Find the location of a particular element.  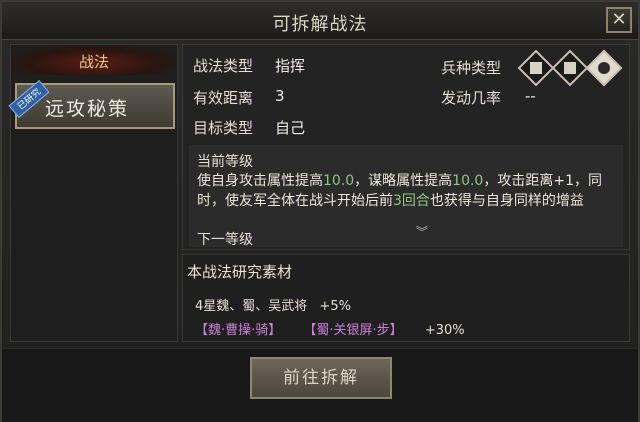

material-row-specific: 【魏·曹操·骑】 【蜀·关银屏·步】 +30% is located at coordinates (330, 328).